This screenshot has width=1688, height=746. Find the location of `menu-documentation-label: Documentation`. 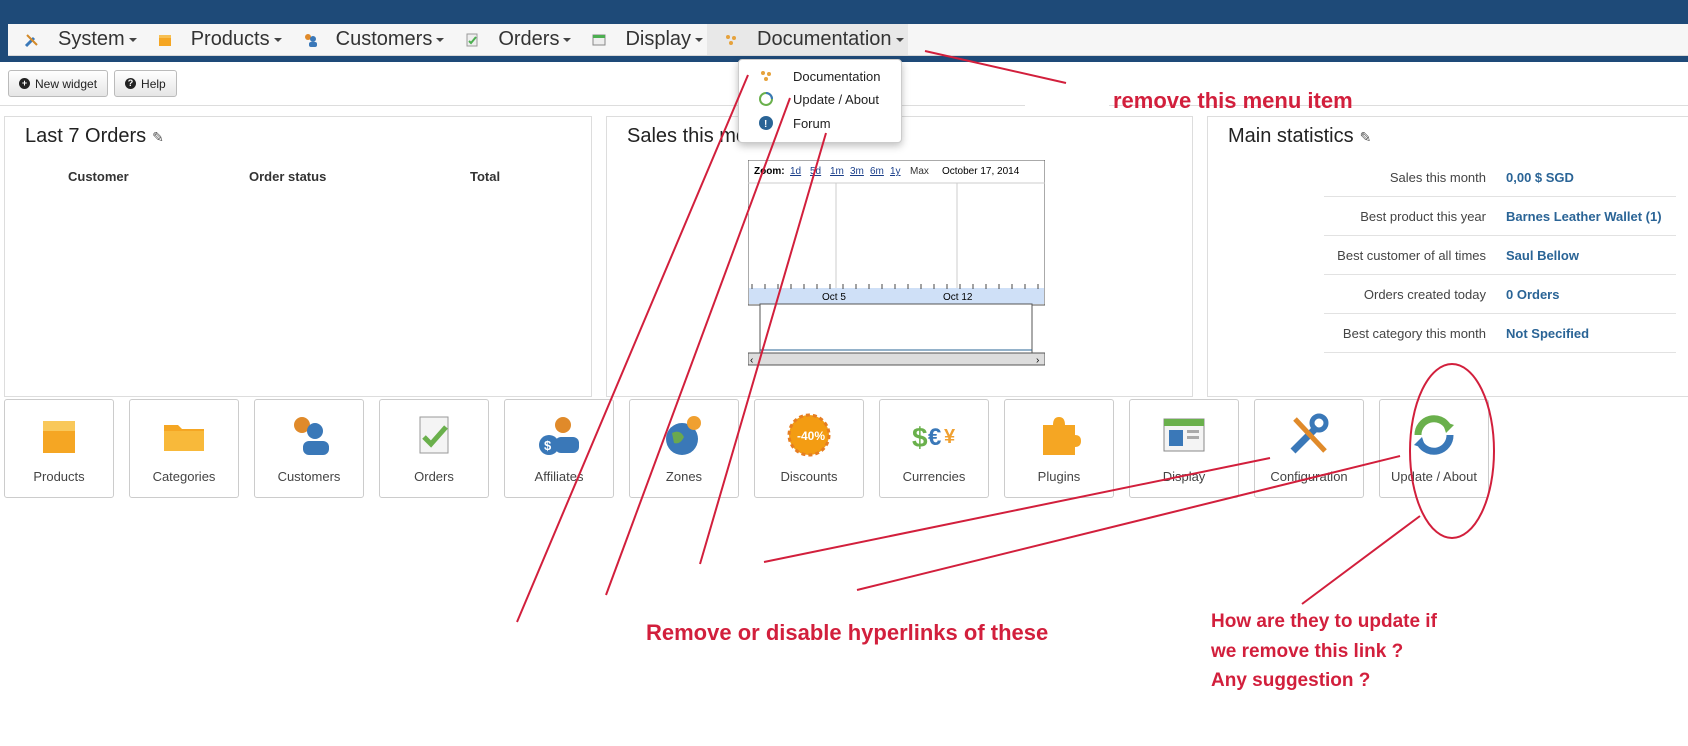

menu-documentation-label: Documentation is located at coordinates (824, 39).